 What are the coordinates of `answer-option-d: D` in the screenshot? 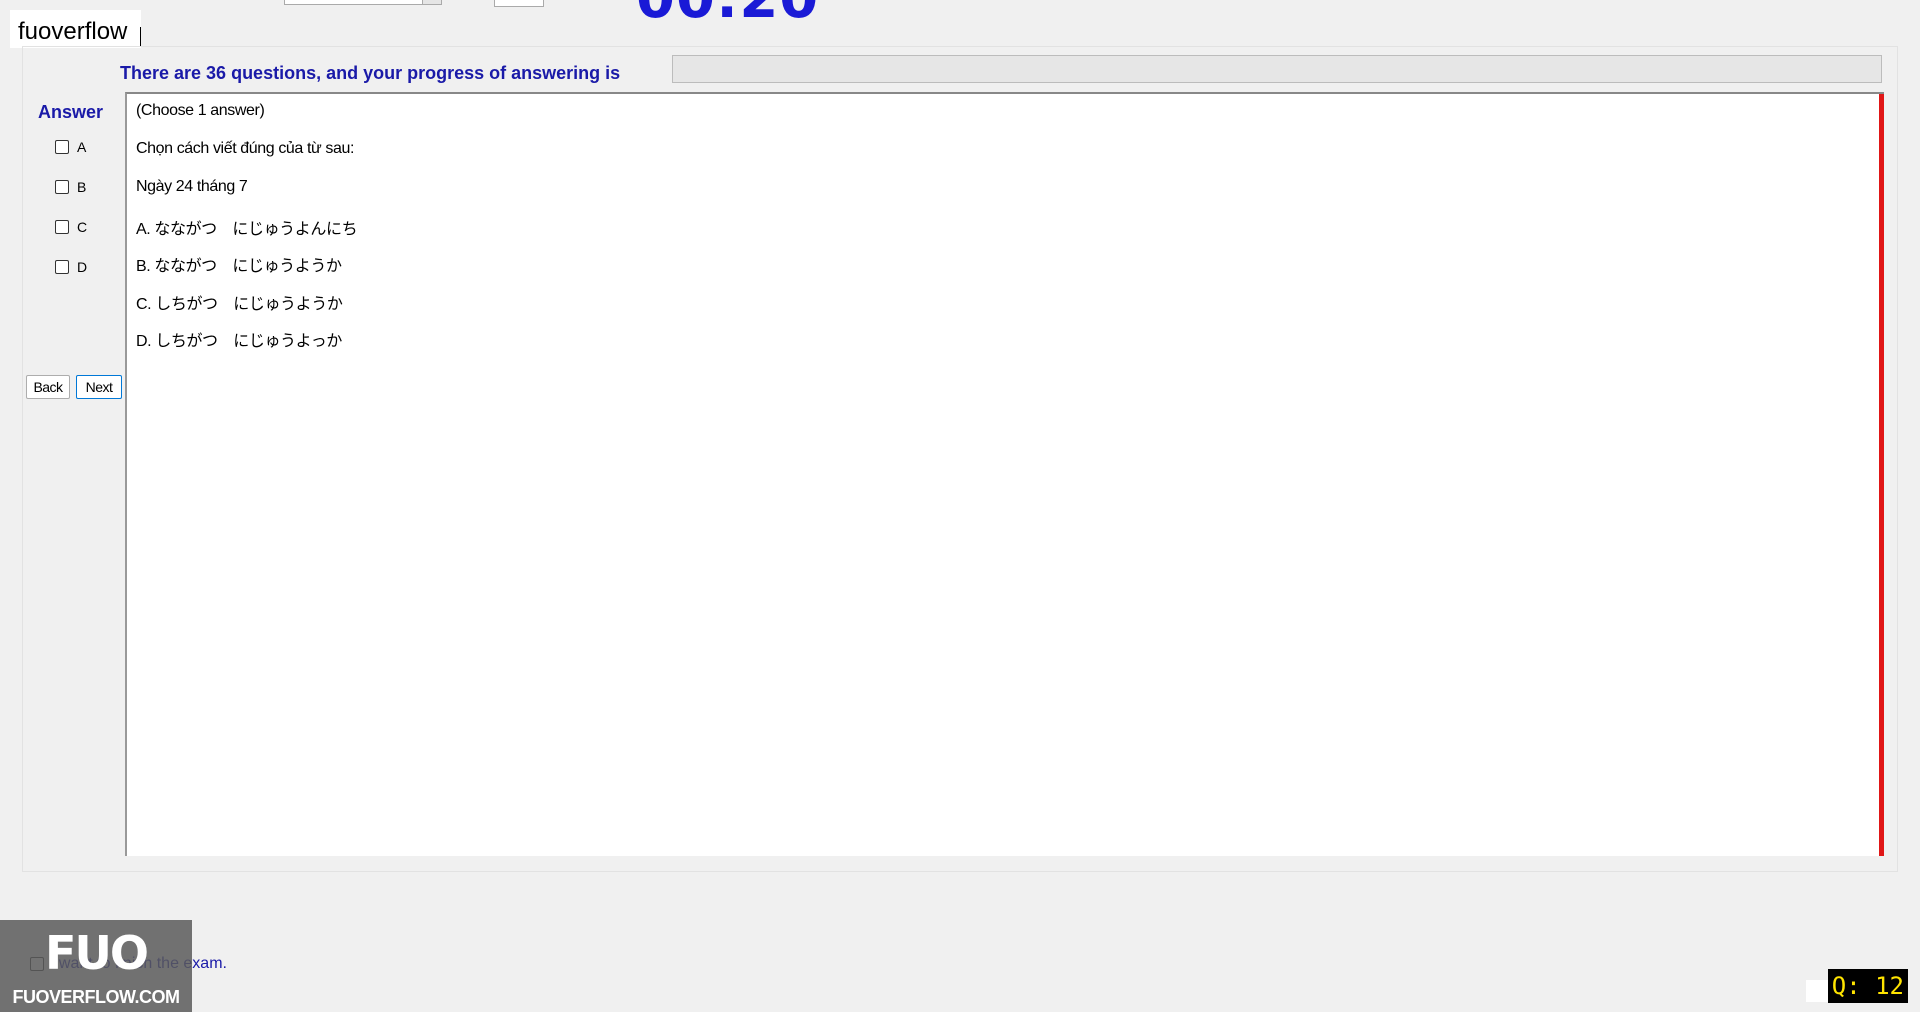 It's located at (90, 267).